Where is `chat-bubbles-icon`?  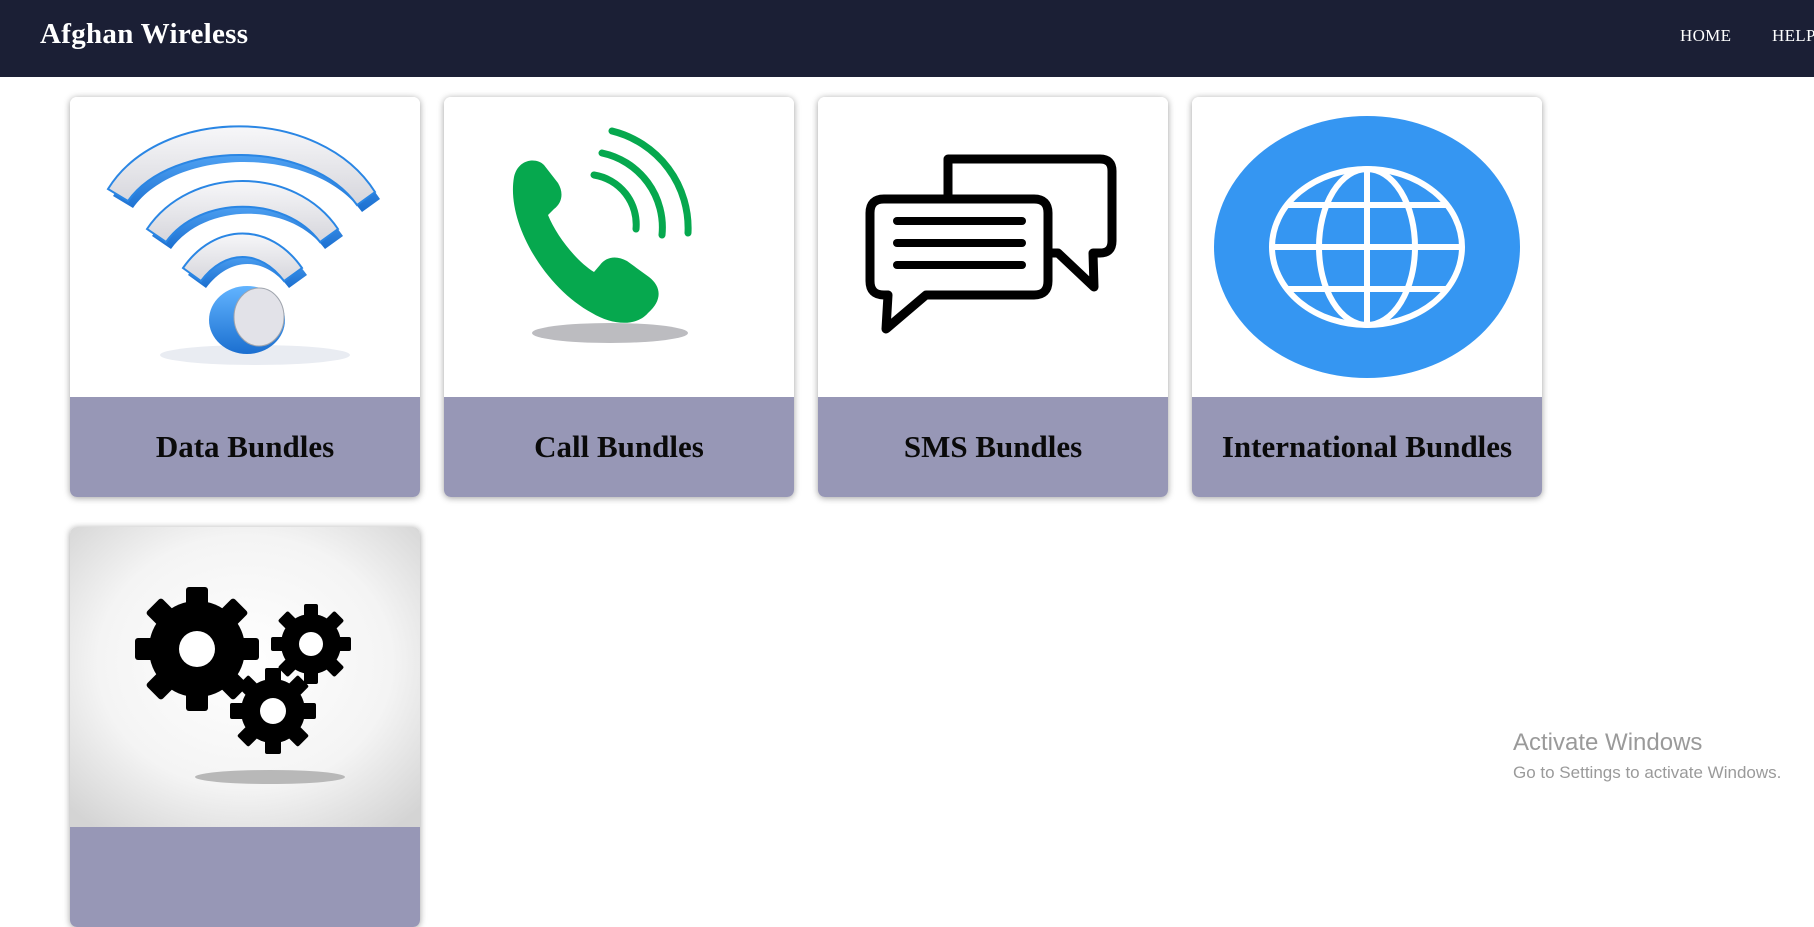
chat-bubbles-icon is located at coordinates (993, 247).